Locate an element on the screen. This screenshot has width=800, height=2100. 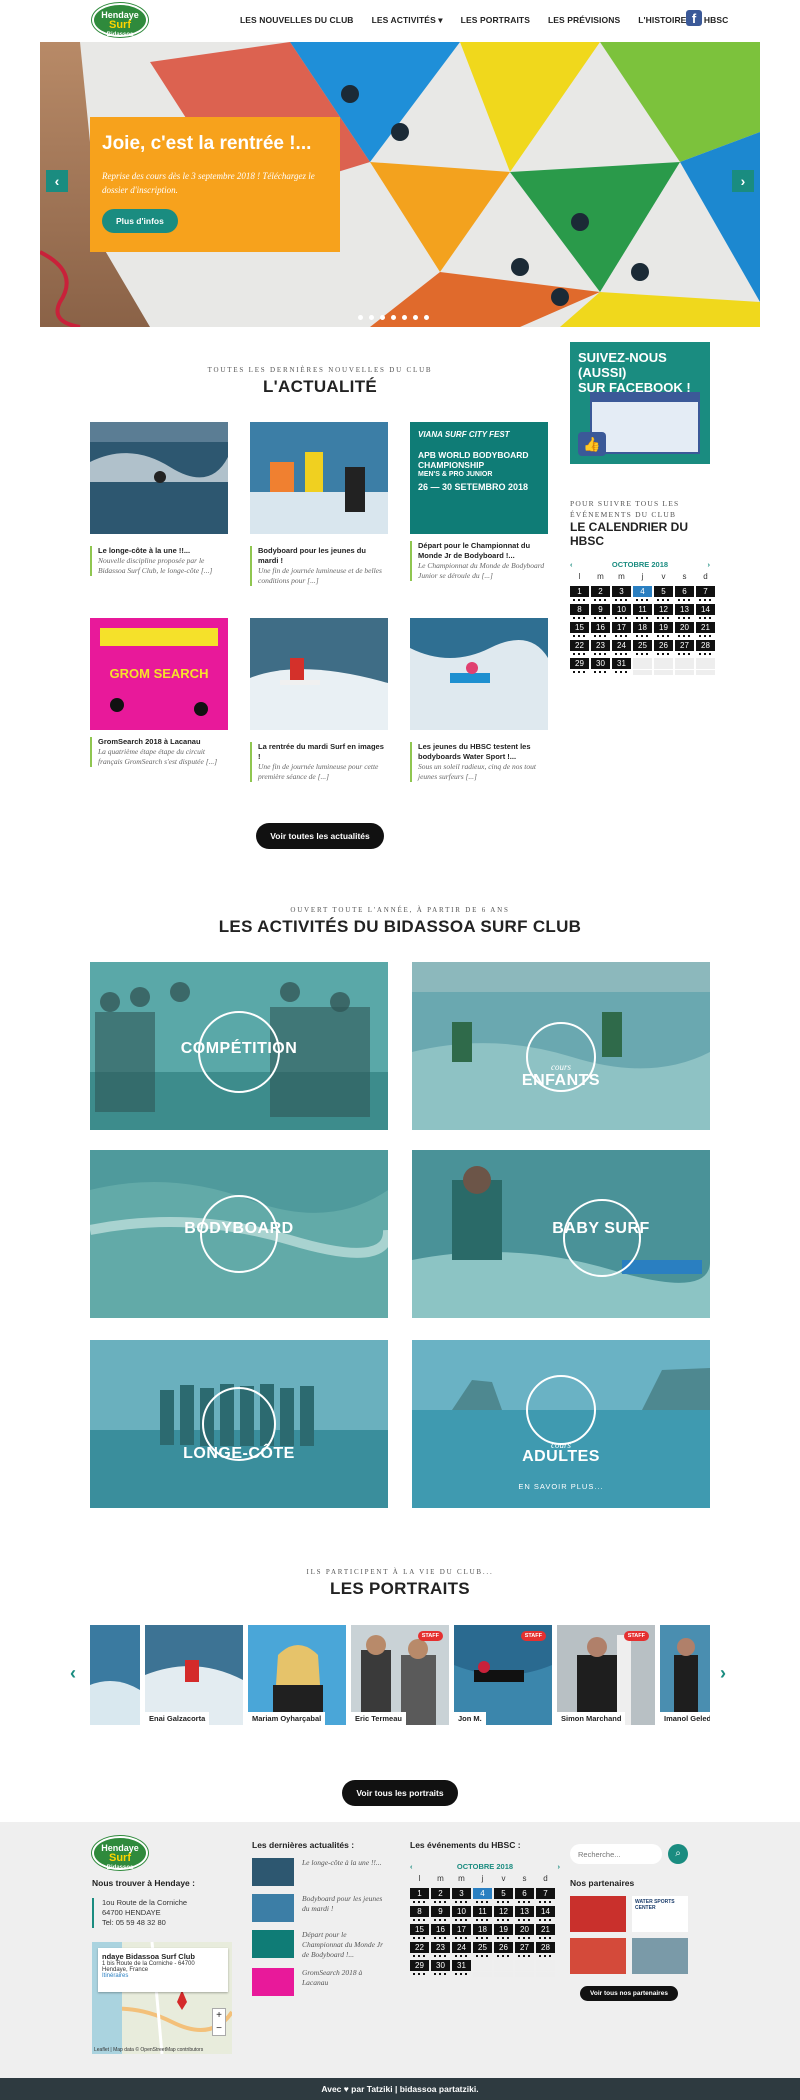
portrait-card is located at coordinates (115, 1675).